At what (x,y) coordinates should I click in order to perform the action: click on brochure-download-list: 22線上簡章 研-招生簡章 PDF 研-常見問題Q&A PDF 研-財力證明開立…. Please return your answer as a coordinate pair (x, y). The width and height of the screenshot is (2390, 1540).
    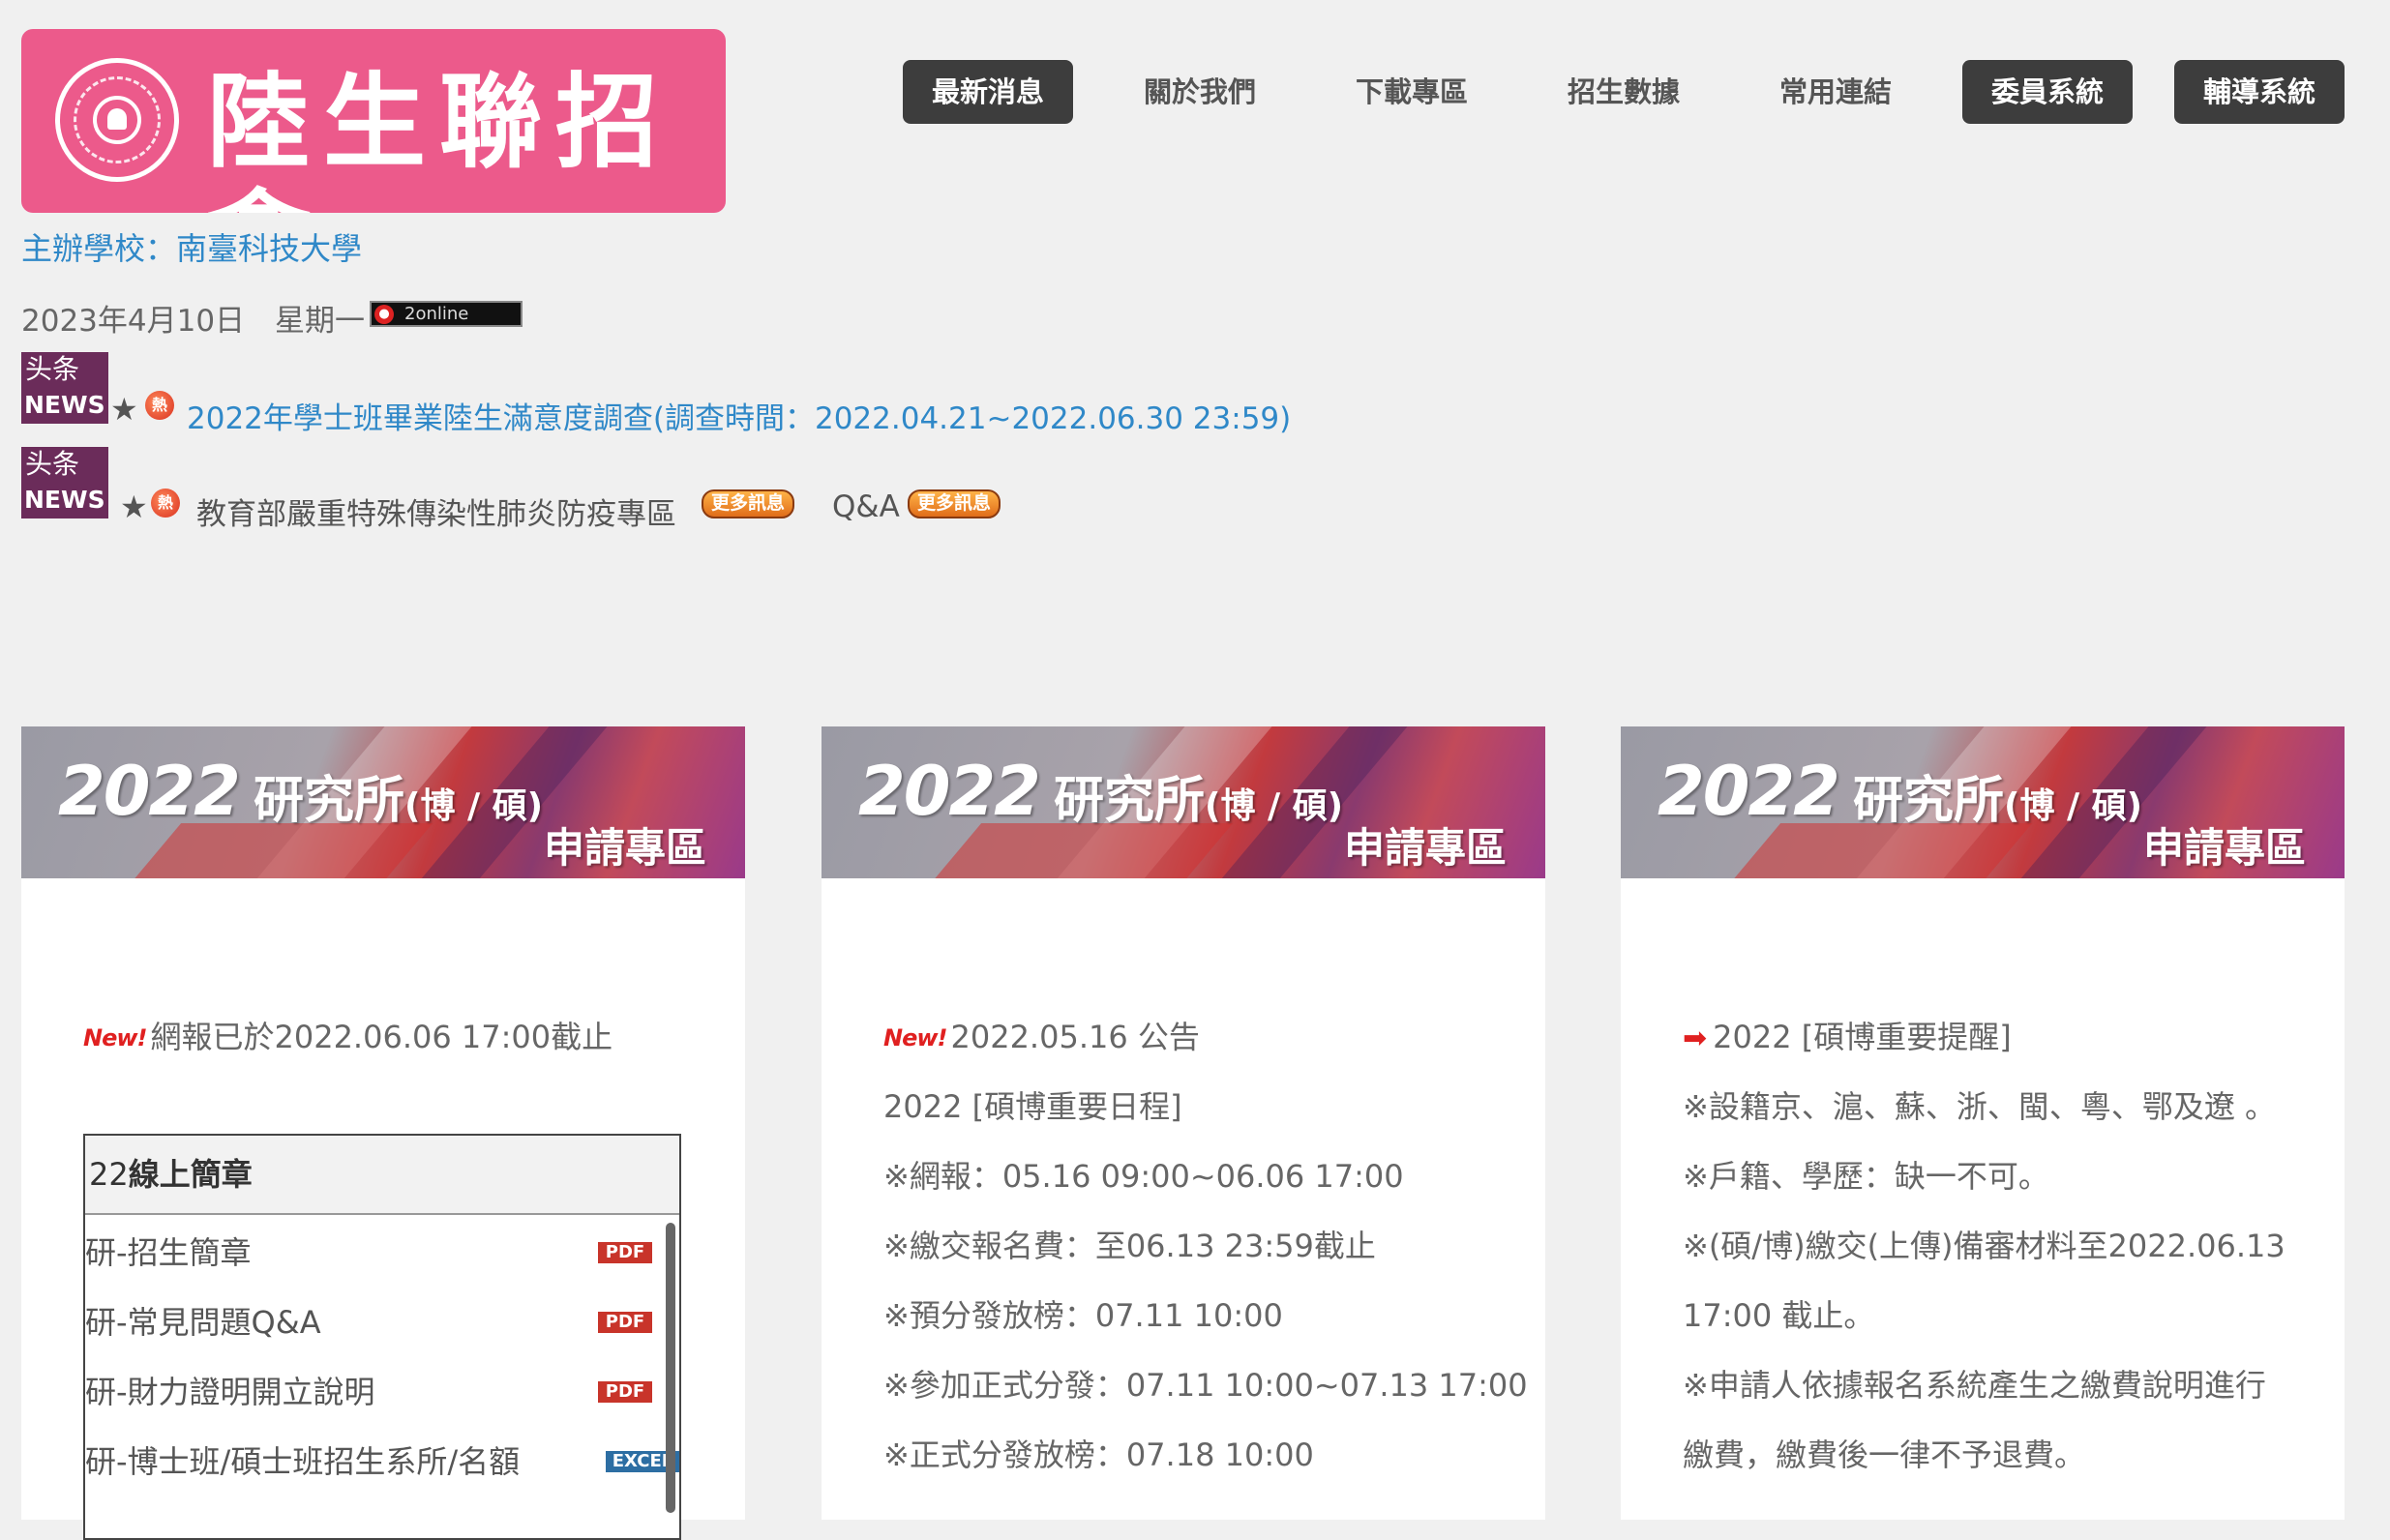
    Looking at the image, I should click on (382, 1337).